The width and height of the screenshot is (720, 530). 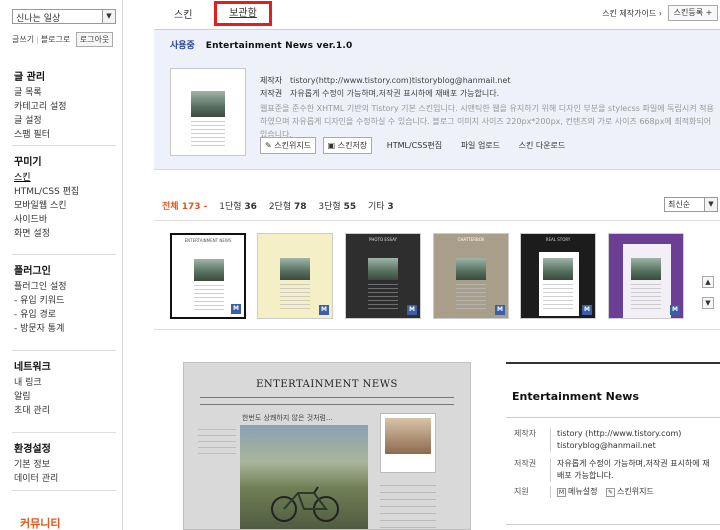 I want to click on scroll-down-icon: ▼, so click(x=708, y=303).